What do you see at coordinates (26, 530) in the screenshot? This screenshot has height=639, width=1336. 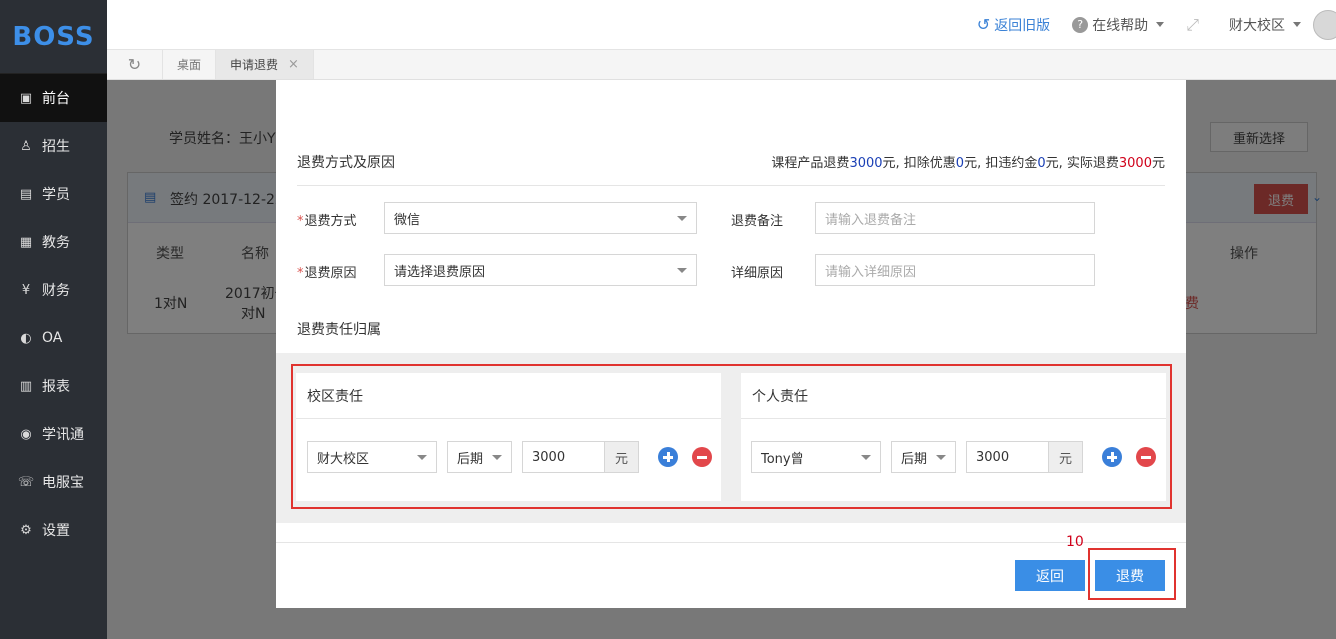 I see `gear-icon: ⚙` at bounding box center [26, 530].